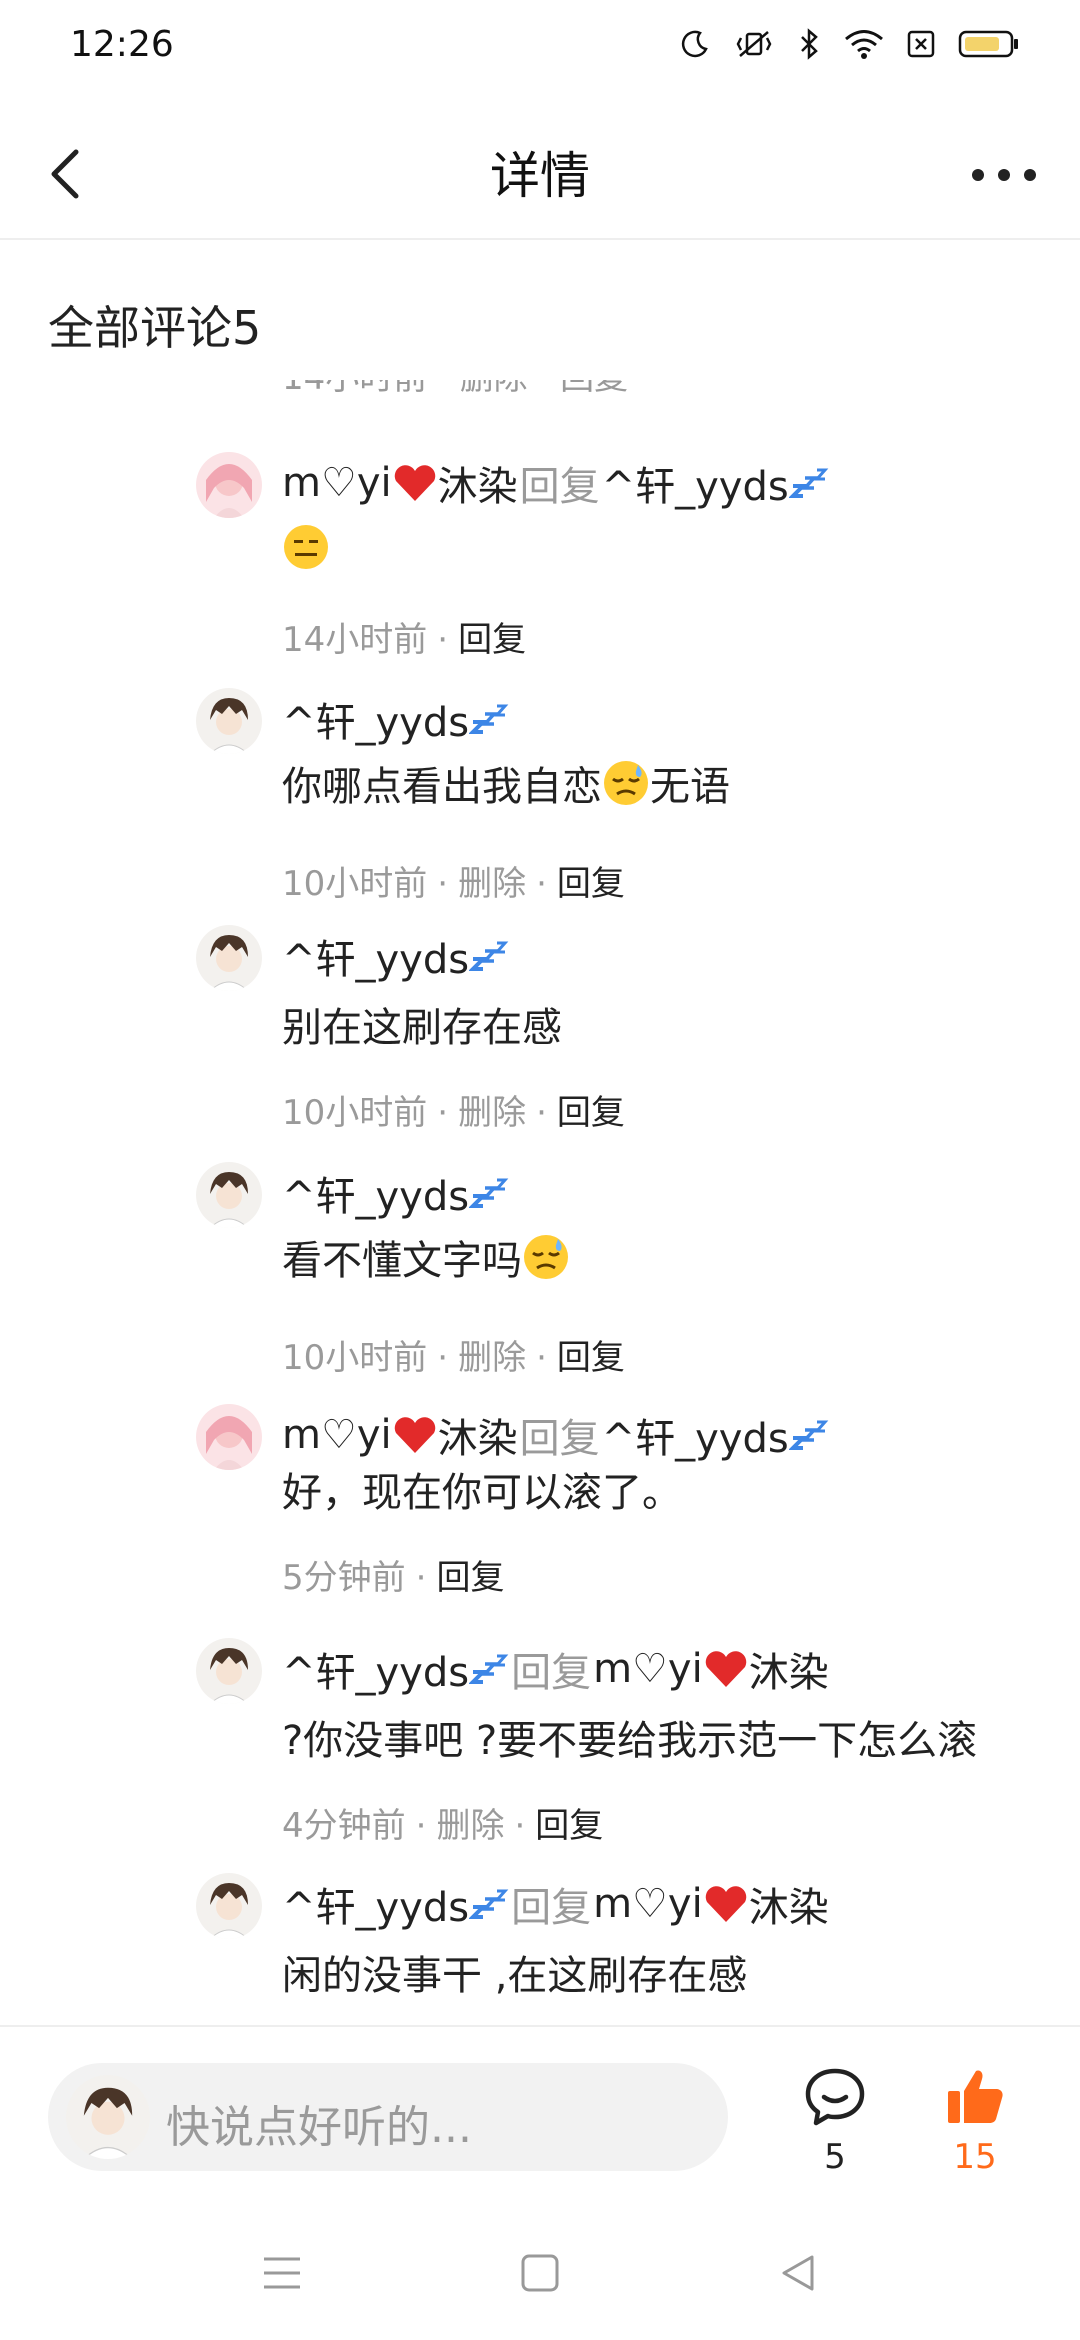 This screenshot has height=2340, width=1080. I want to click on home-button, so click(540, 2275).